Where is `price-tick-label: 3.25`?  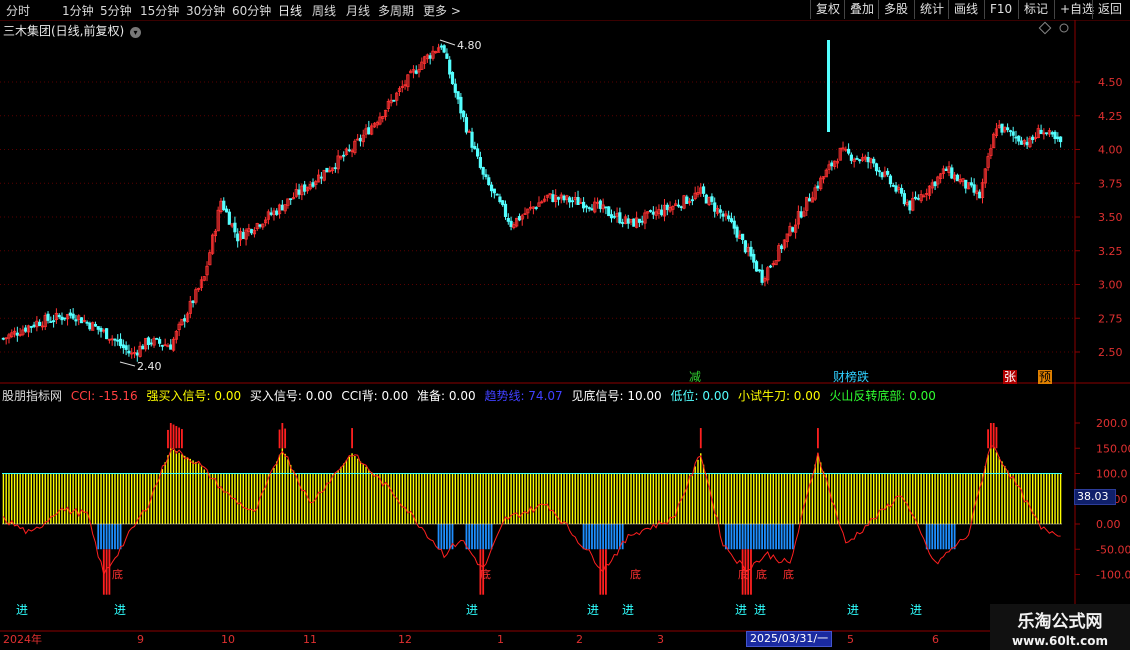
price-tick-label: 3.25 is located at coordinates (1110, 251).